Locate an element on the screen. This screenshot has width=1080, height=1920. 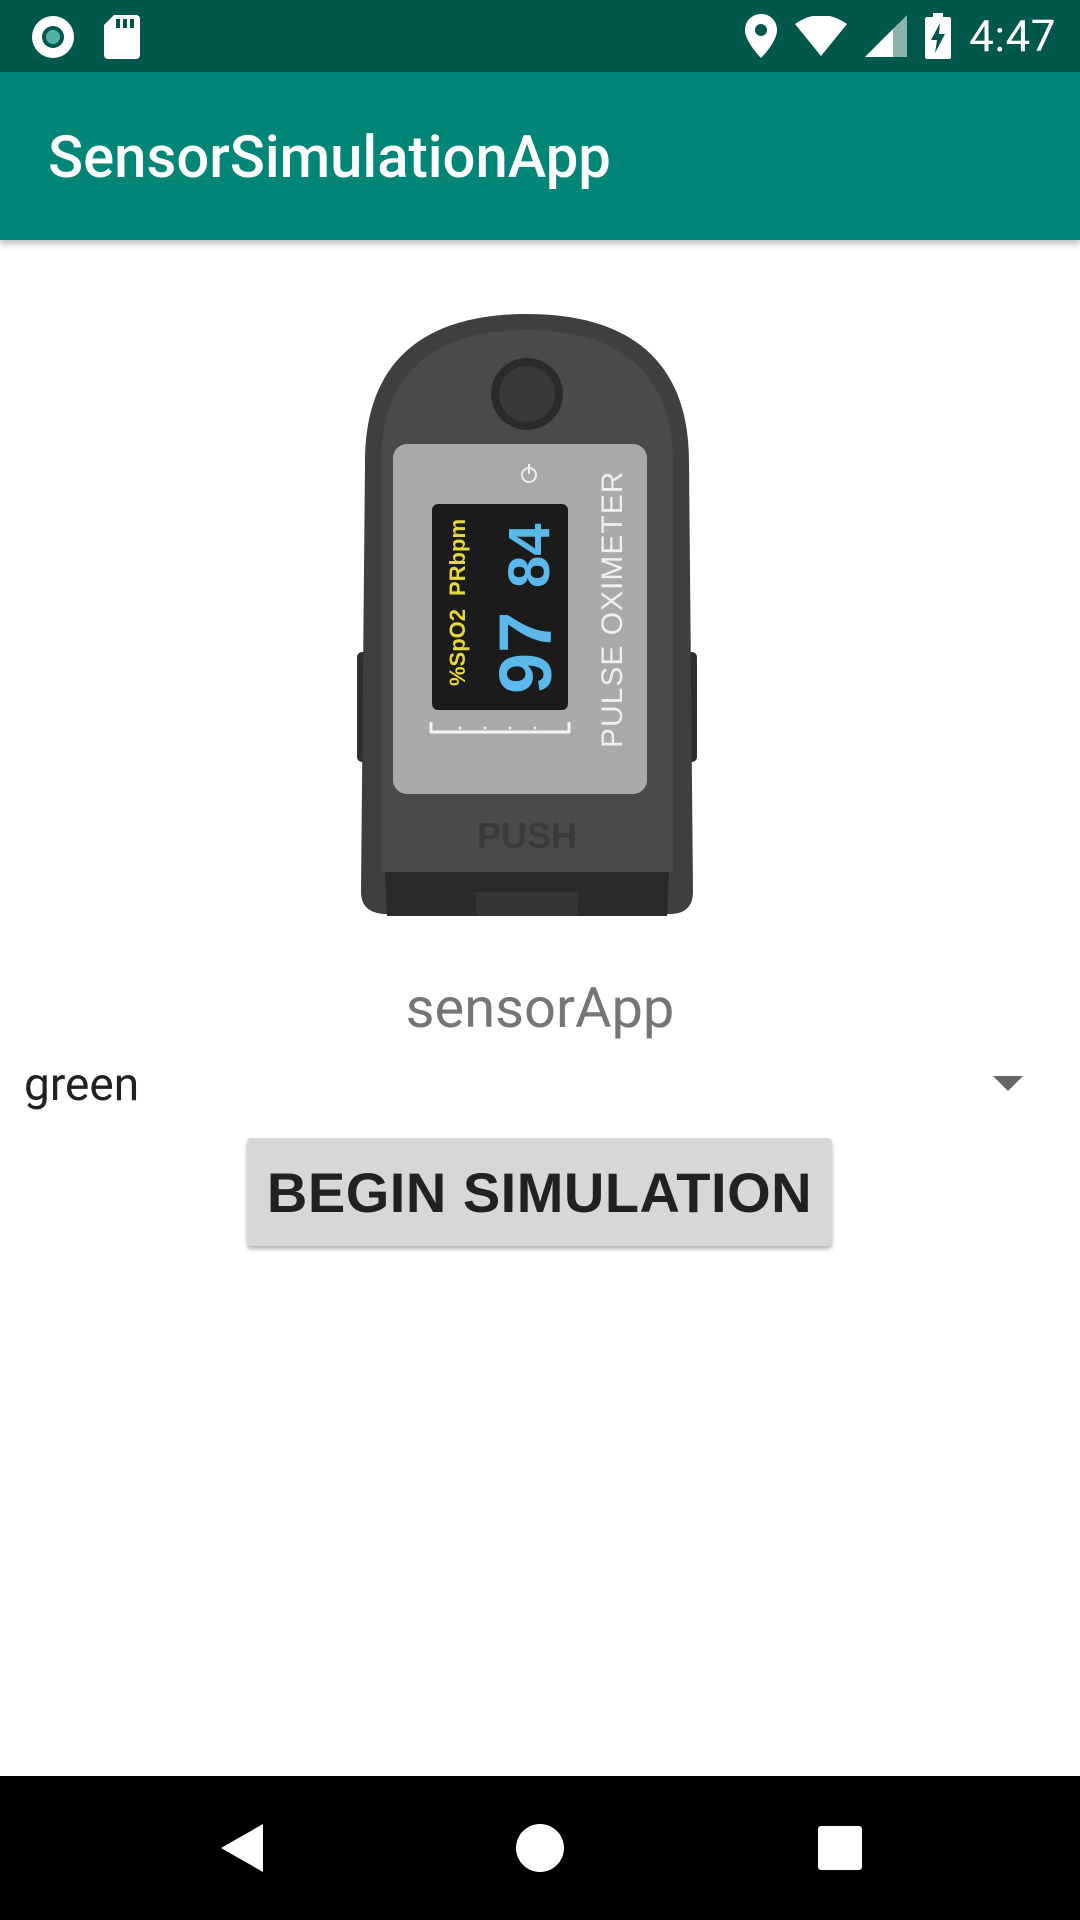
pr-label: PRbpm is located at coordinates (457, 557).